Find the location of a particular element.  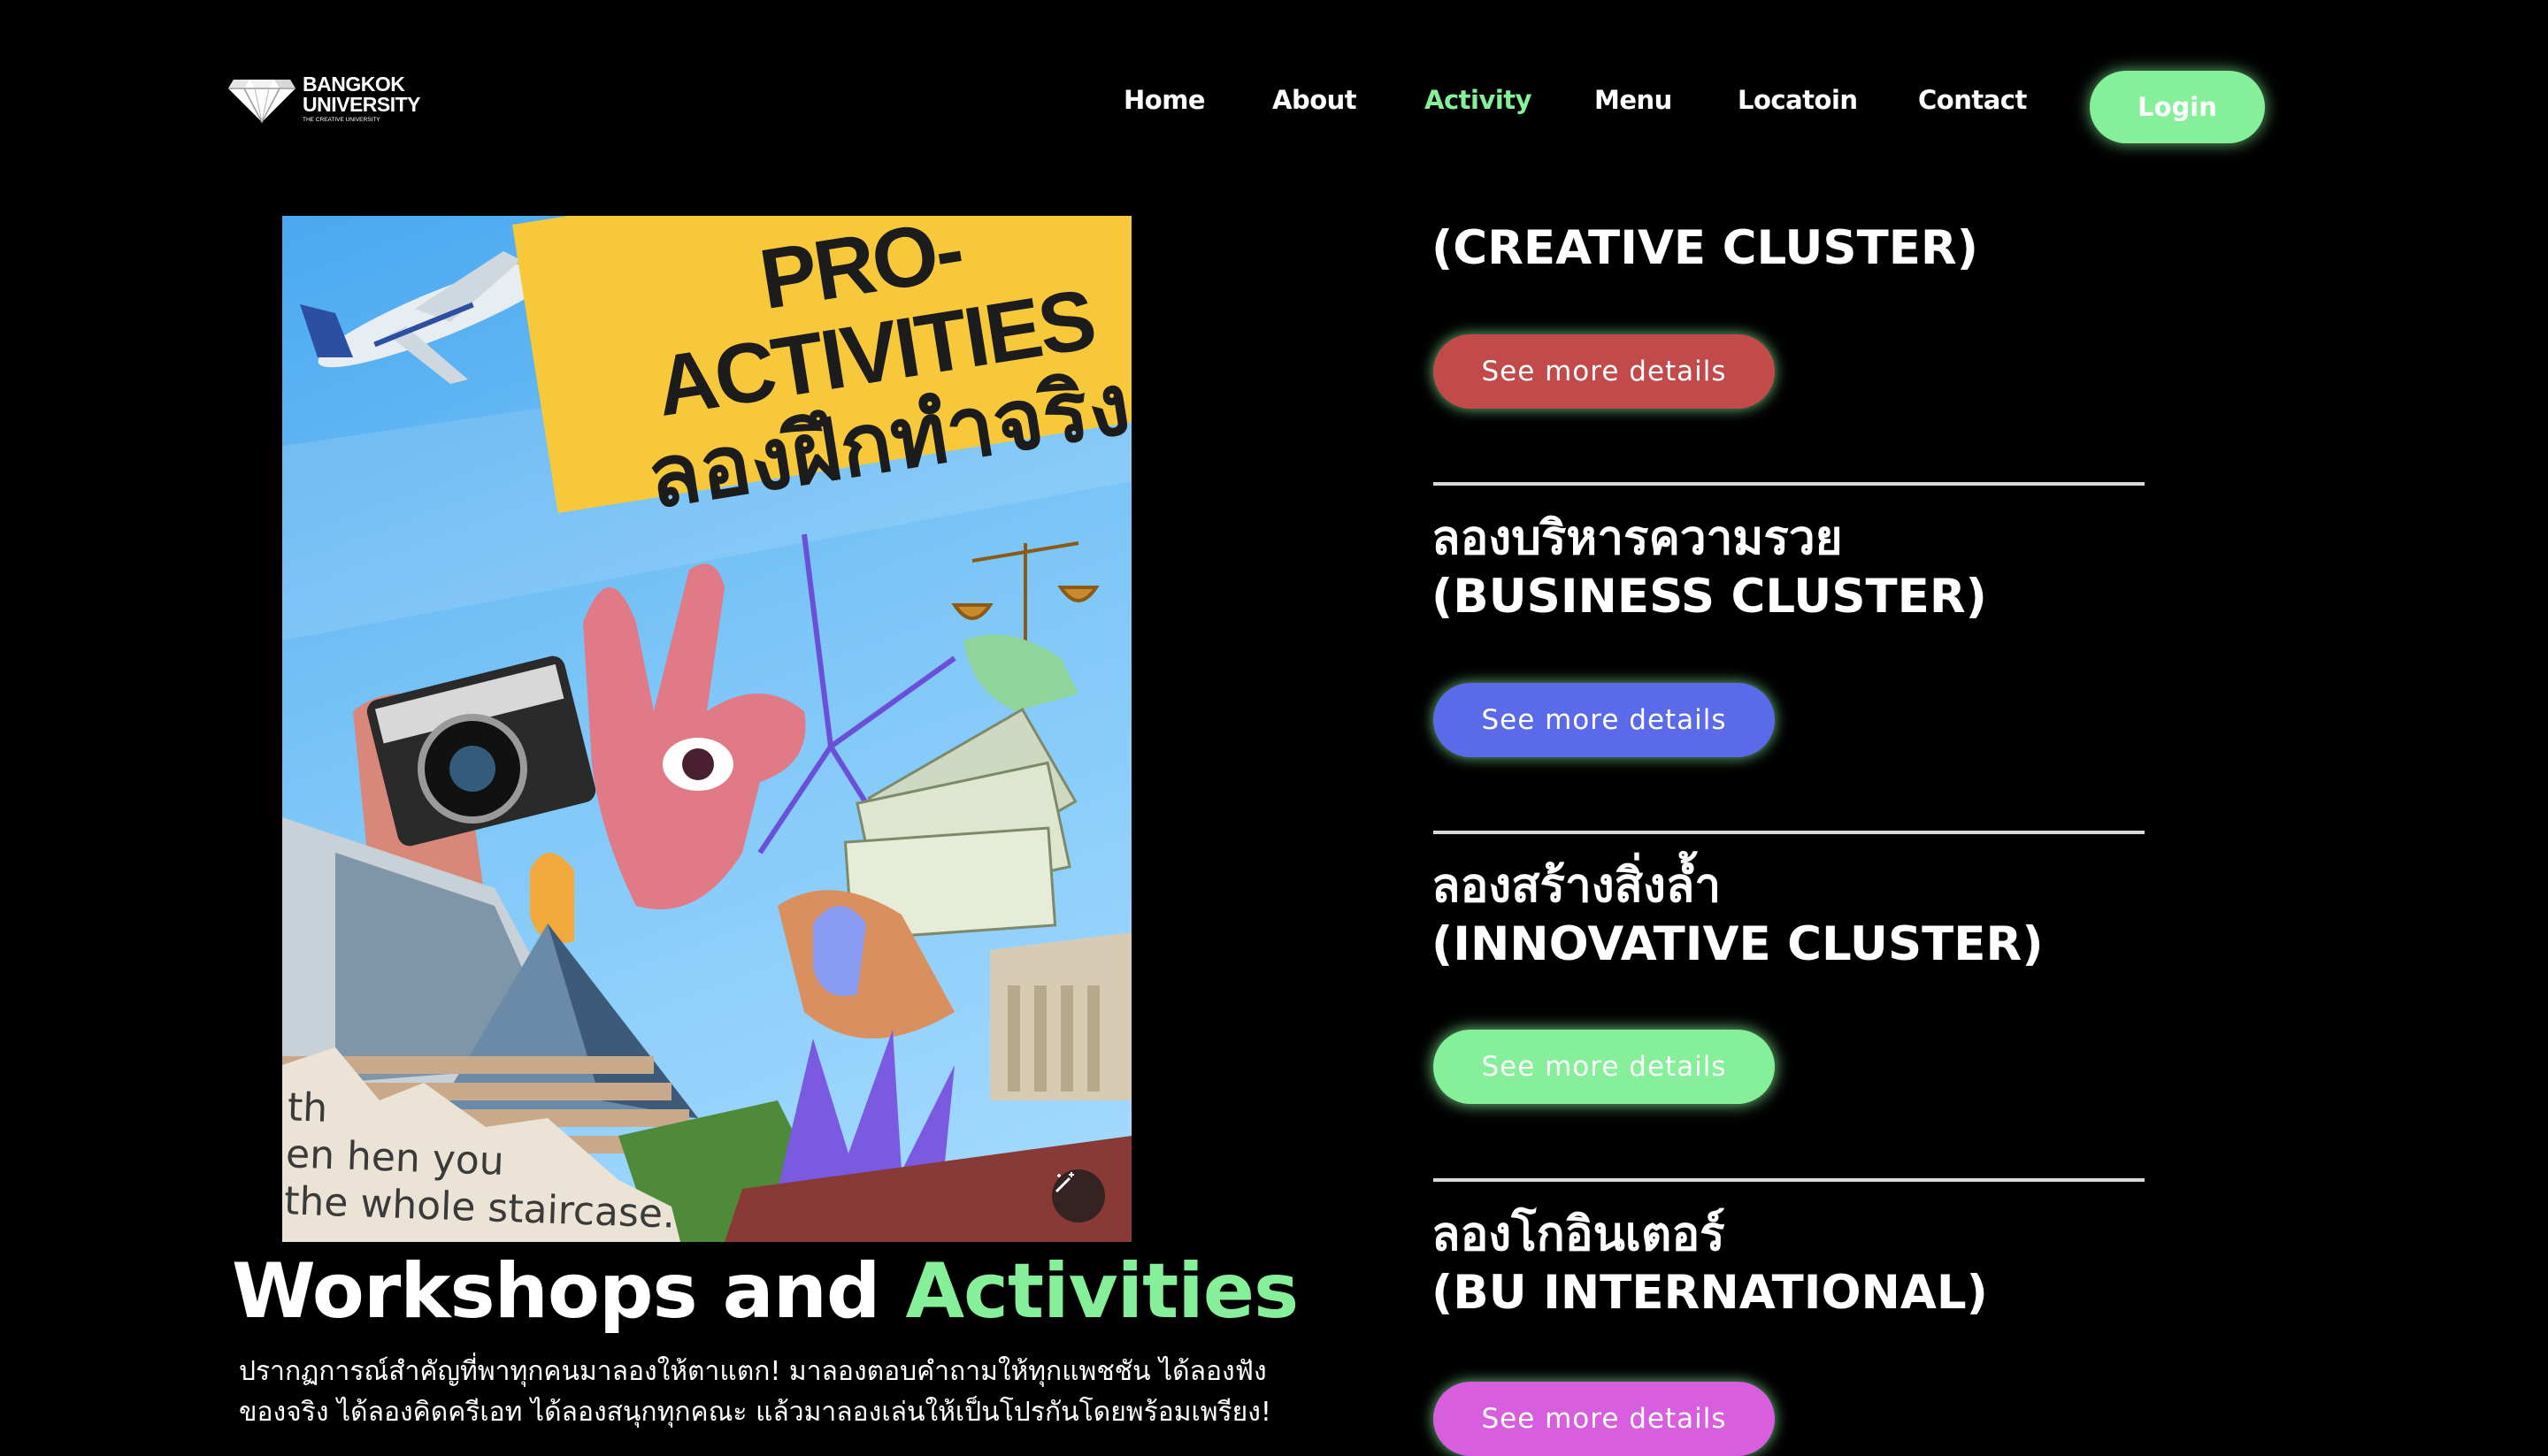

cluster-title-en: (INNOVATIVE CLUSTER) is located at coordinates (1737, 944).